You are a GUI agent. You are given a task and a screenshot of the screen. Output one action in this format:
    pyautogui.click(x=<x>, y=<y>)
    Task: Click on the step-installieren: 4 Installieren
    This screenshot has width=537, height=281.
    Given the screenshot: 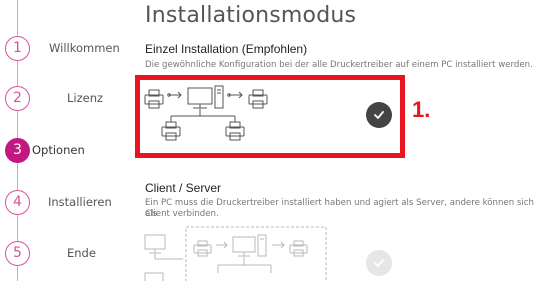 What is the action you would take?
    pyautogui.click(x=64, y=203)
    